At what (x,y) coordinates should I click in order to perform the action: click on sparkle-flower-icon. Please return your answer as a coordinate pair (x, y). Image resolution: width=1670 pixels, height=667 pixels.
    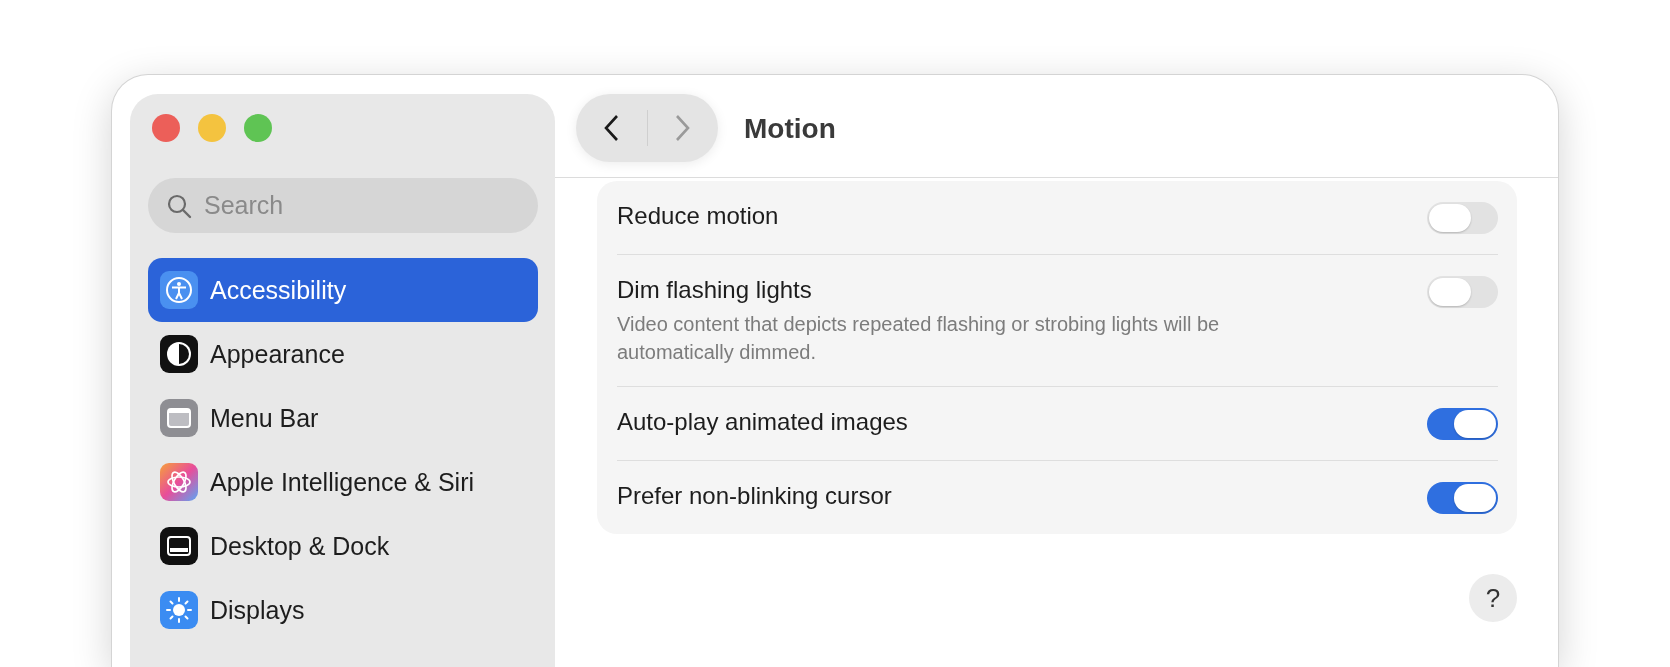
    Looking at the image, I should click on (179, 482).